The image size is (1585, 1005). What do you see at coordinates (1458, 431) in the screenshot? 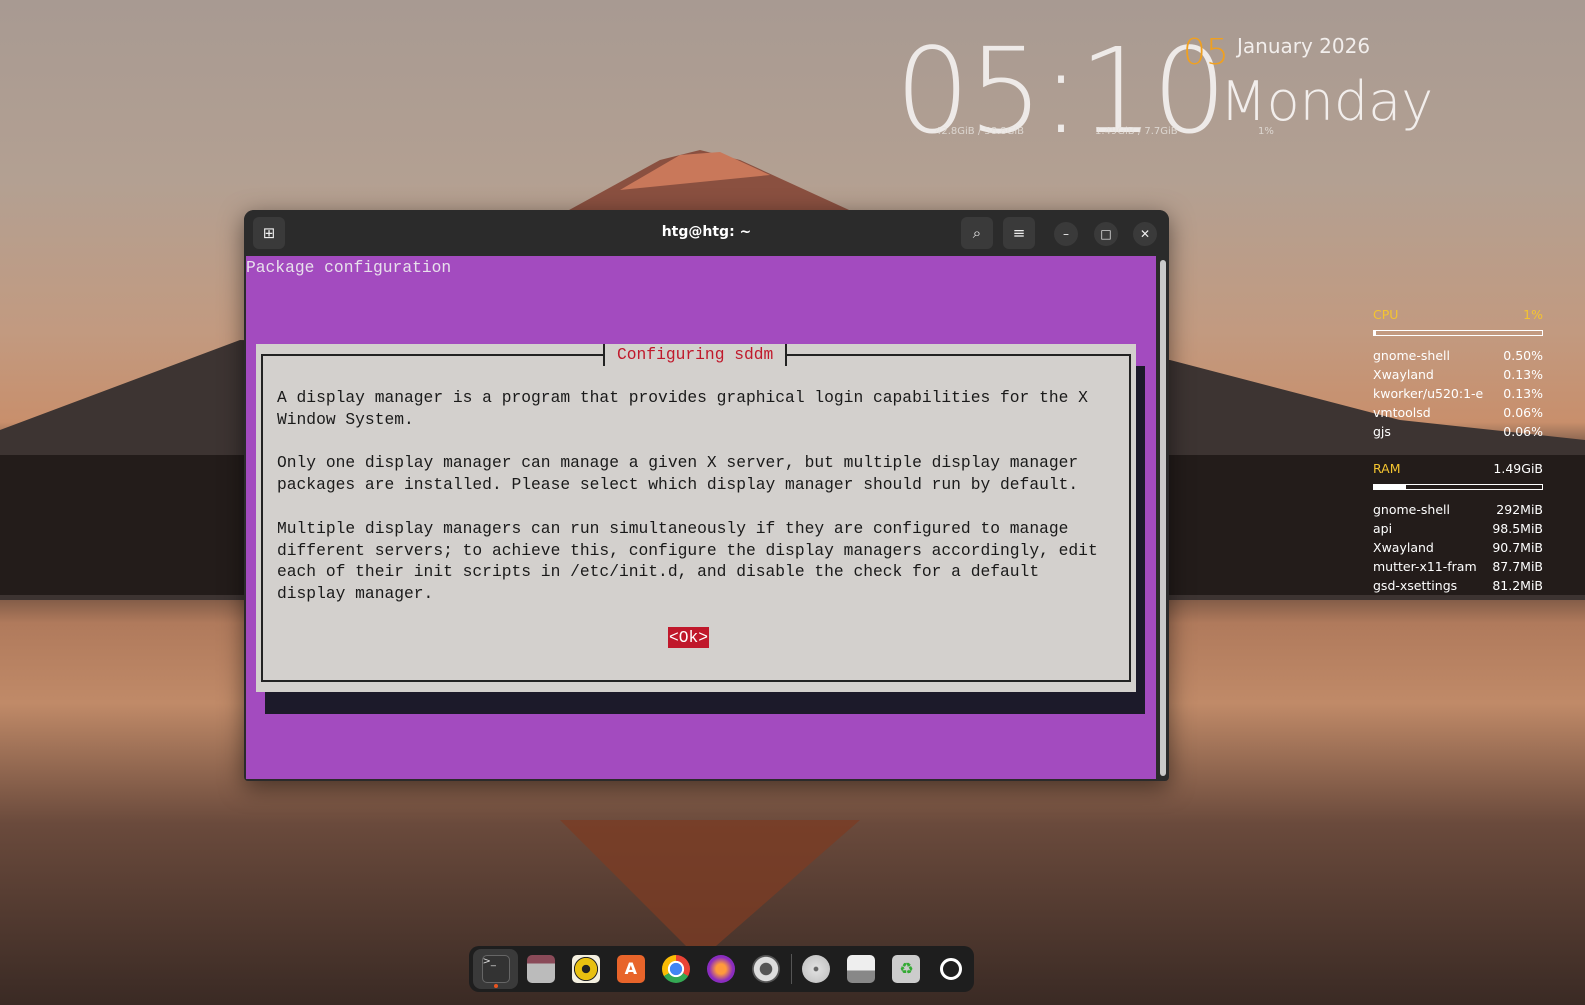
I see `cpu-process-row: gjs 0.06%` at bounding box center [1458, 431].